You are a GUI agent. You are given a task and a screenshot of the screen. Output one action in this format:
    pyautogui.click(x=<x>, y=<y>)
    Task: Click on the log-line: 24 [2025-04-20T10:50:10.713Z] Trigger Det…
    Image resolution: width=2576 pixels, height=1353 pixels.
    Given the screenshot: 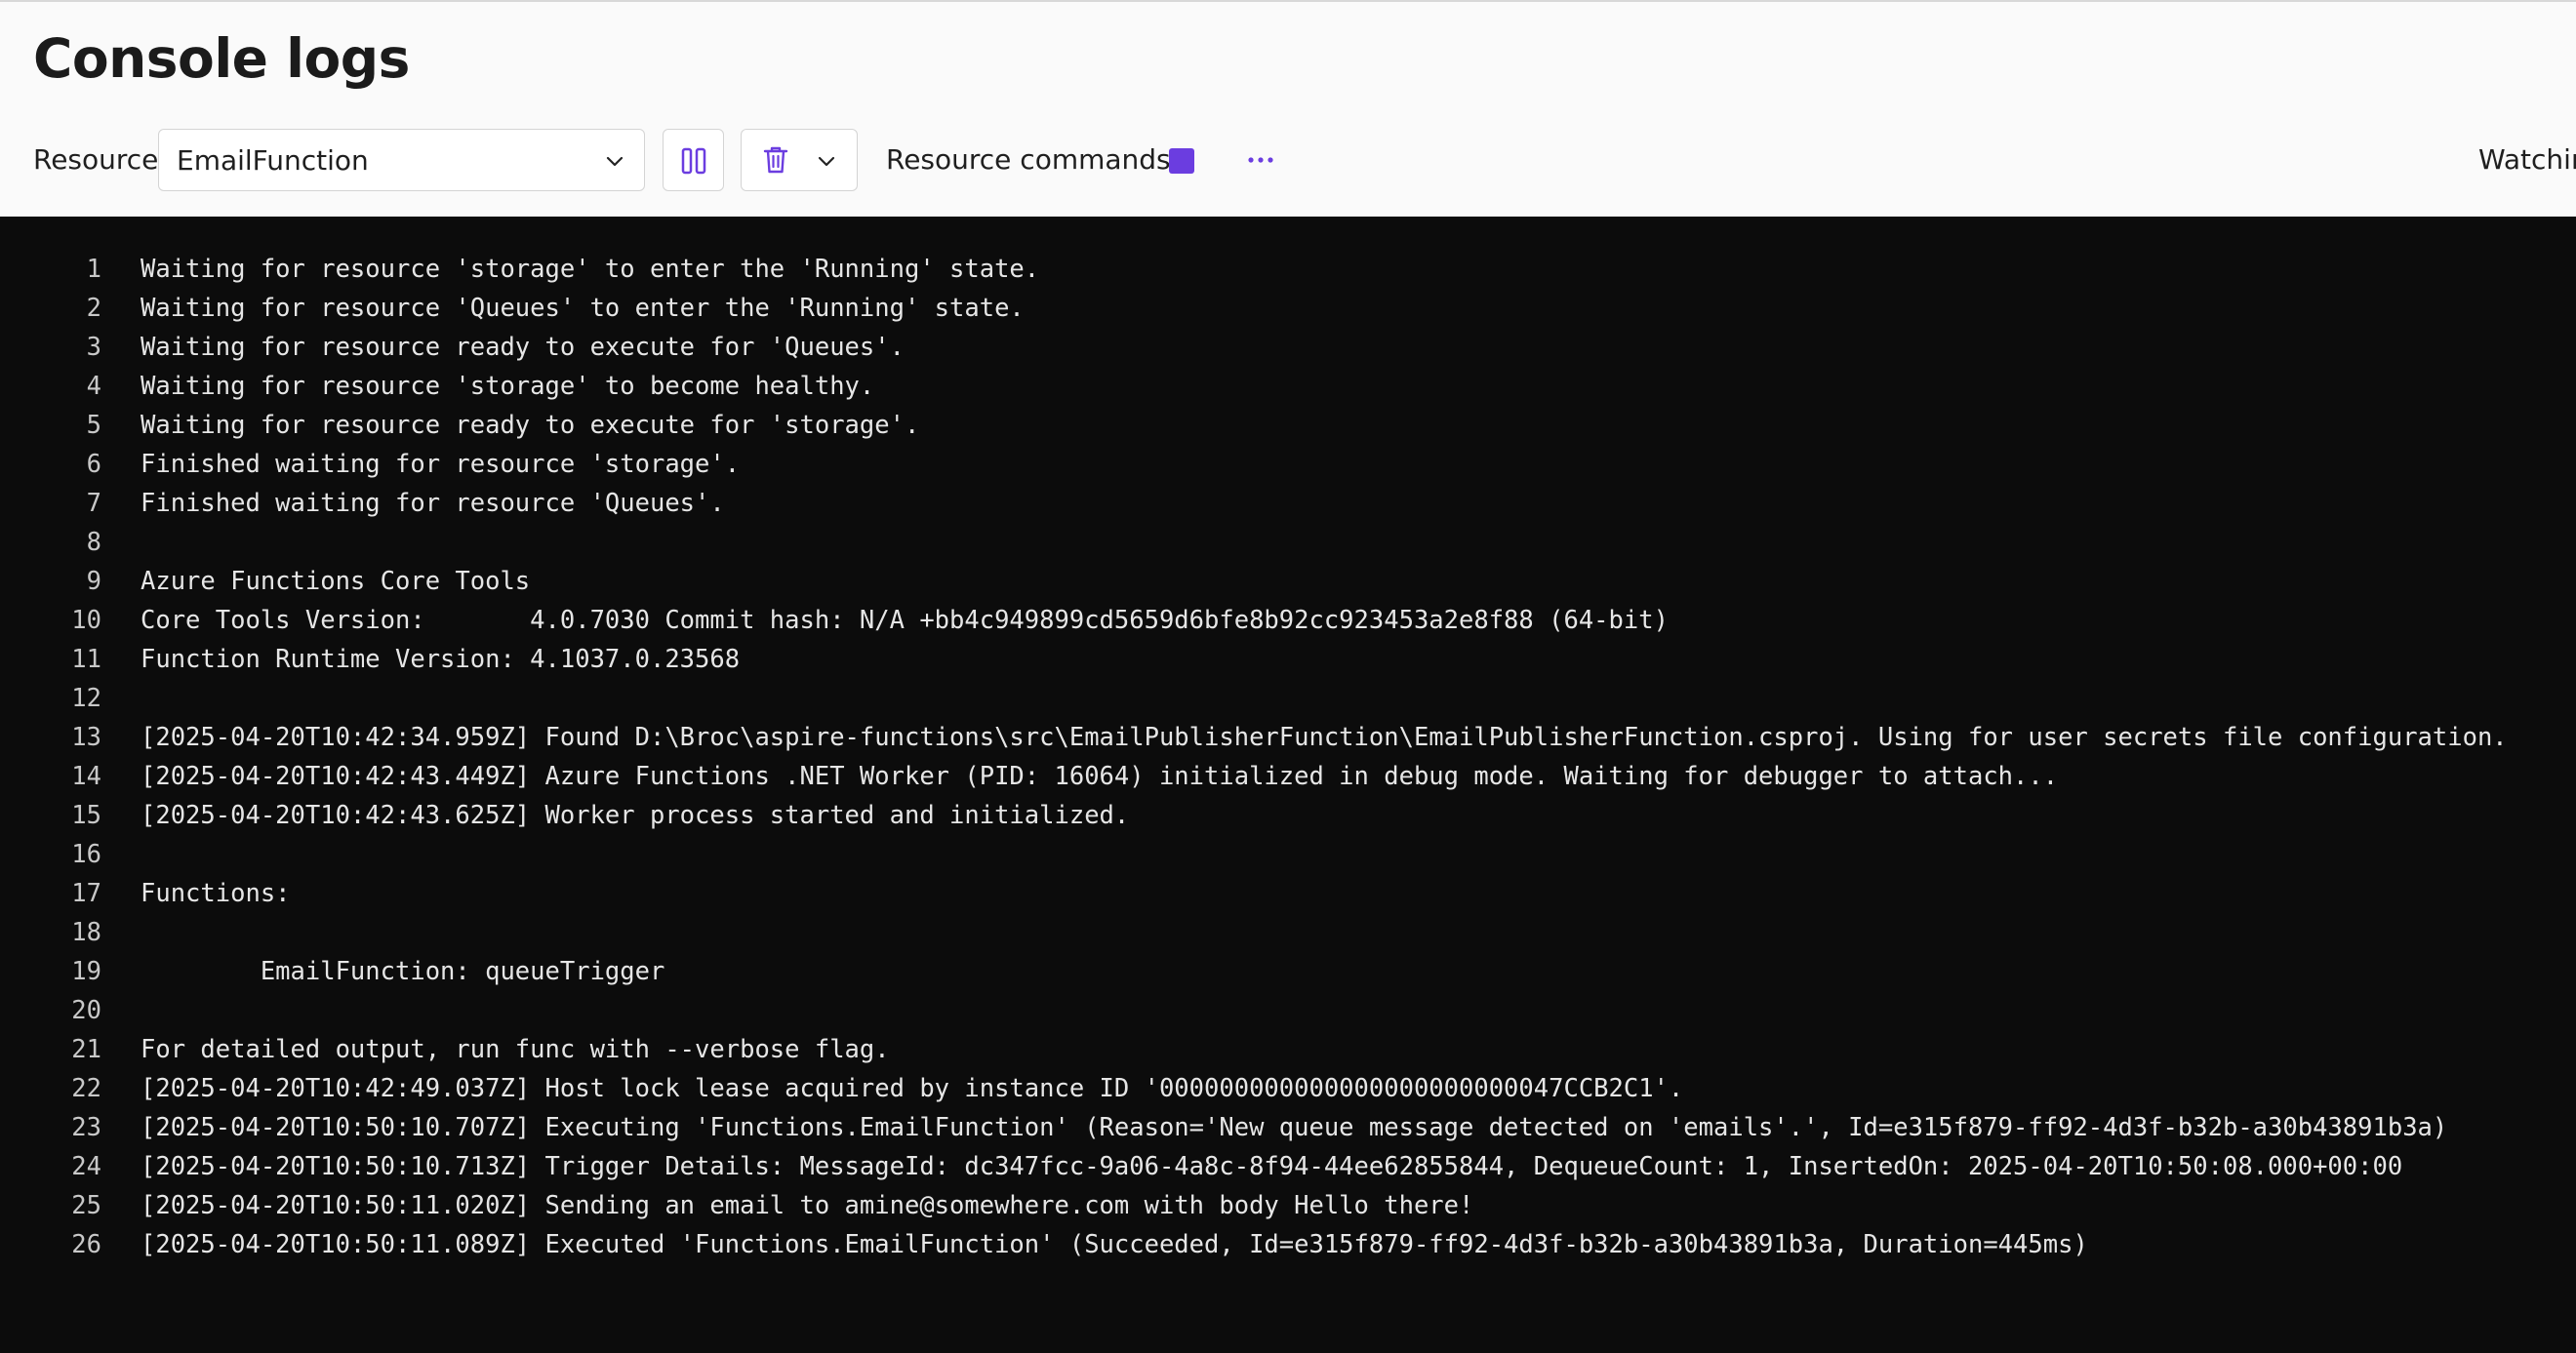 What is the action you would take?
    pyautogui.click(x=1288, y=1166)
    